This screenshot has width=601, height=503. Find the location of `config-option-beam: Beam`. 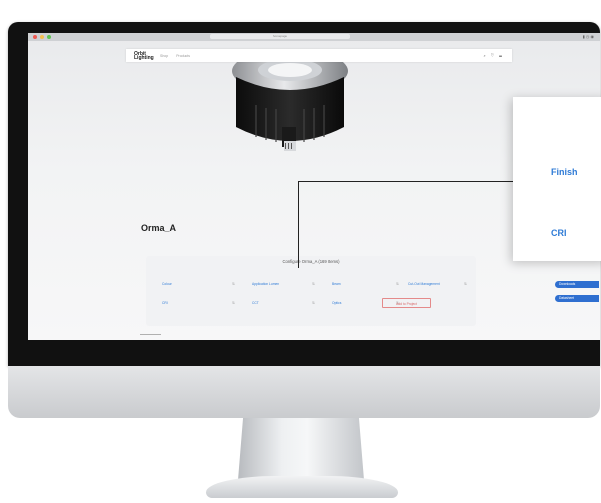

config-option-beam: Beam is located at coordinates (336, 284).